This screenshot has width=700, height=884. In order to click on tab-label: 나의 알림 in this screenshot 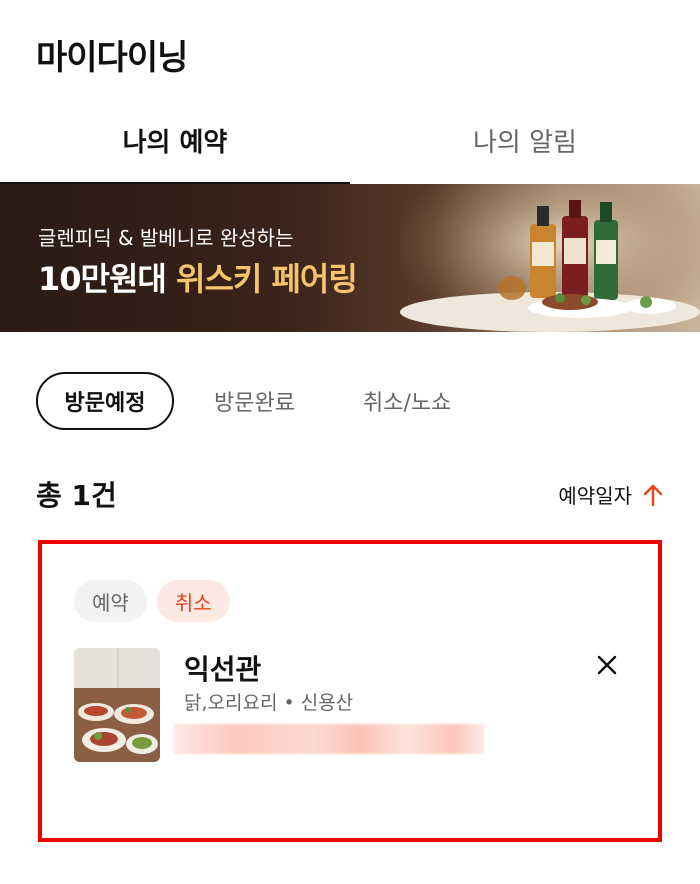, I will do `click(525, 143)`.